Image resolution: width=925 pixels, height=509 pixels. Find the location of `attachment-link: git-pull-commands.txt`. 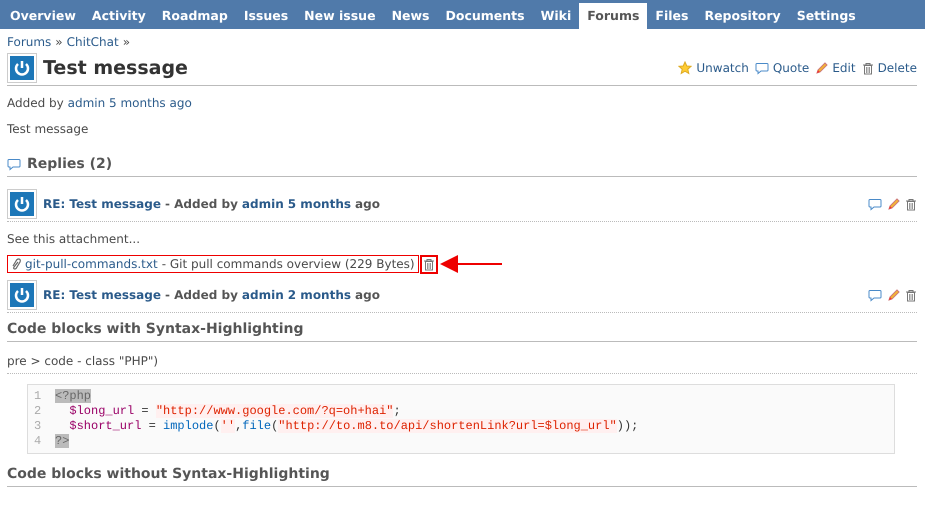

attachment-link: git-pull-commands.txt is located at coordinates (91, 264).